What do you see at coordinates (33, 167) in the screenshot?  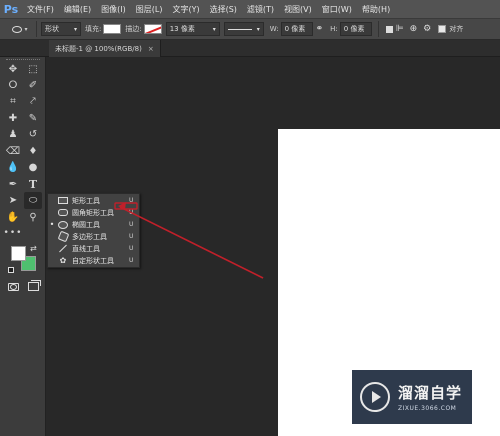 I see `dodge-tool-icon: ●` at bounding box center [33, 167].